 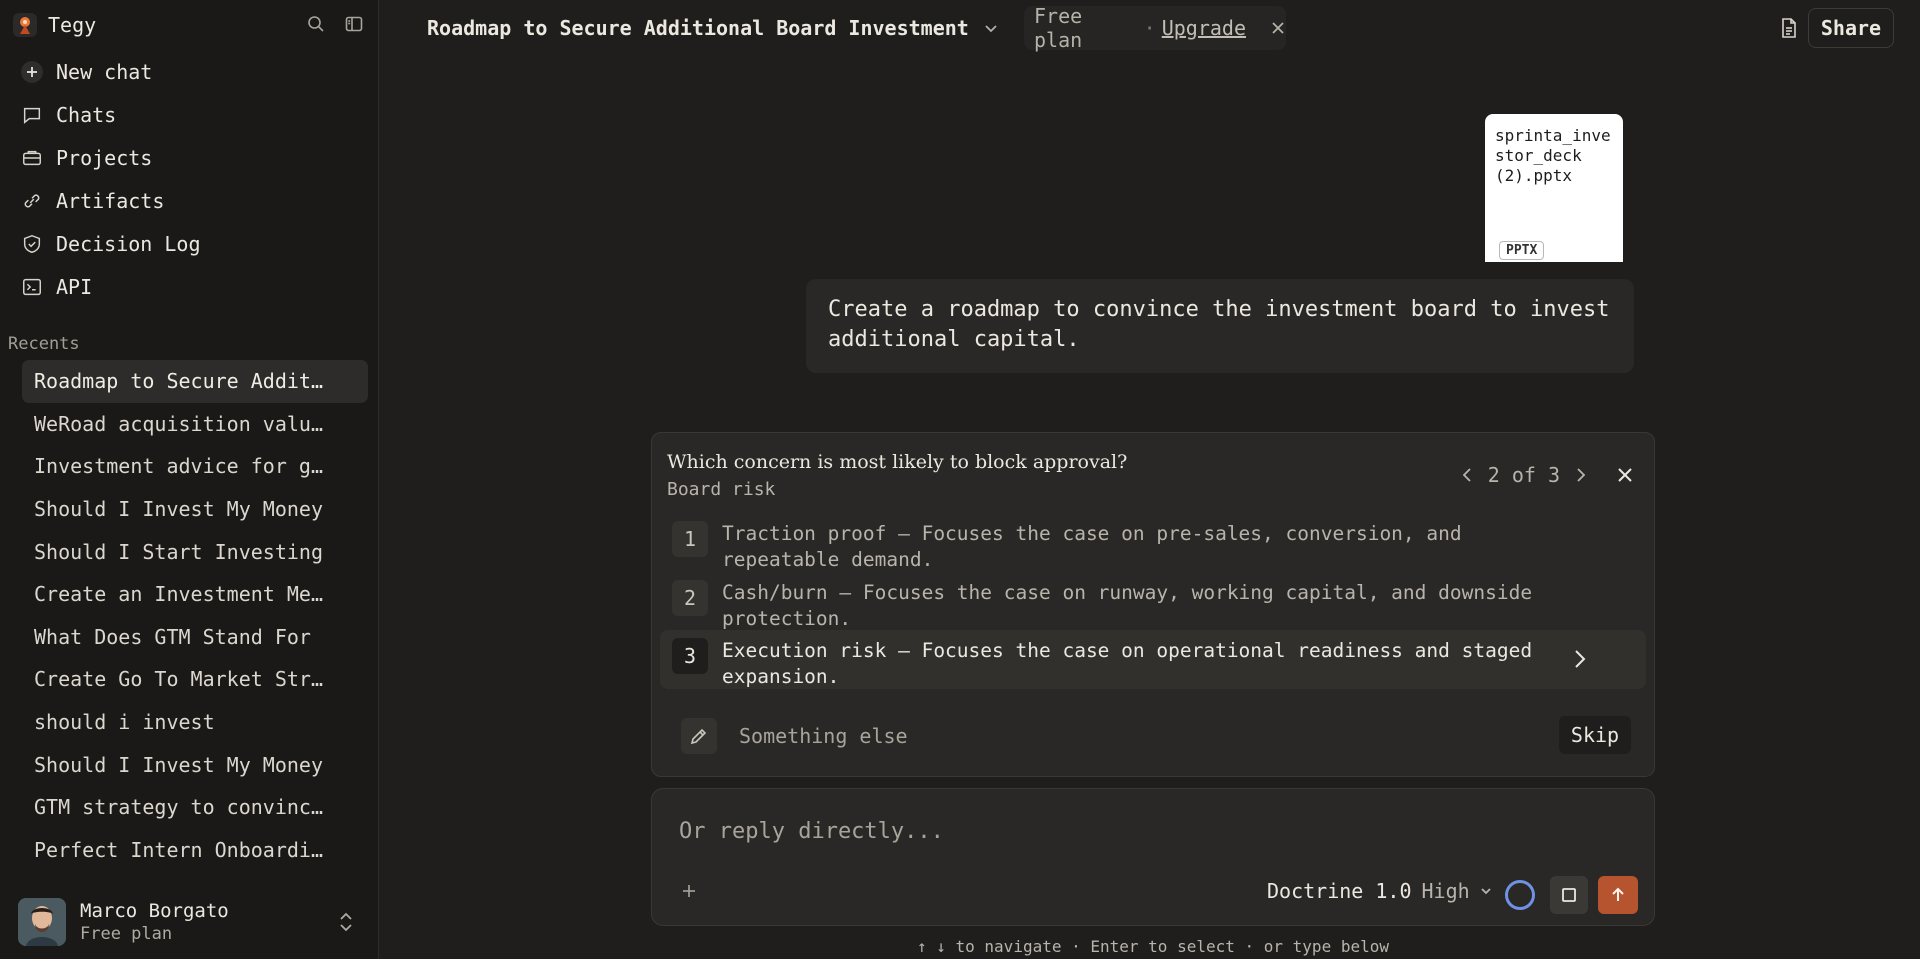 What do you see at coordinates (104, 71) in the screenshot?
I see `nav-label: New chat` at bounding box center [104, 71].